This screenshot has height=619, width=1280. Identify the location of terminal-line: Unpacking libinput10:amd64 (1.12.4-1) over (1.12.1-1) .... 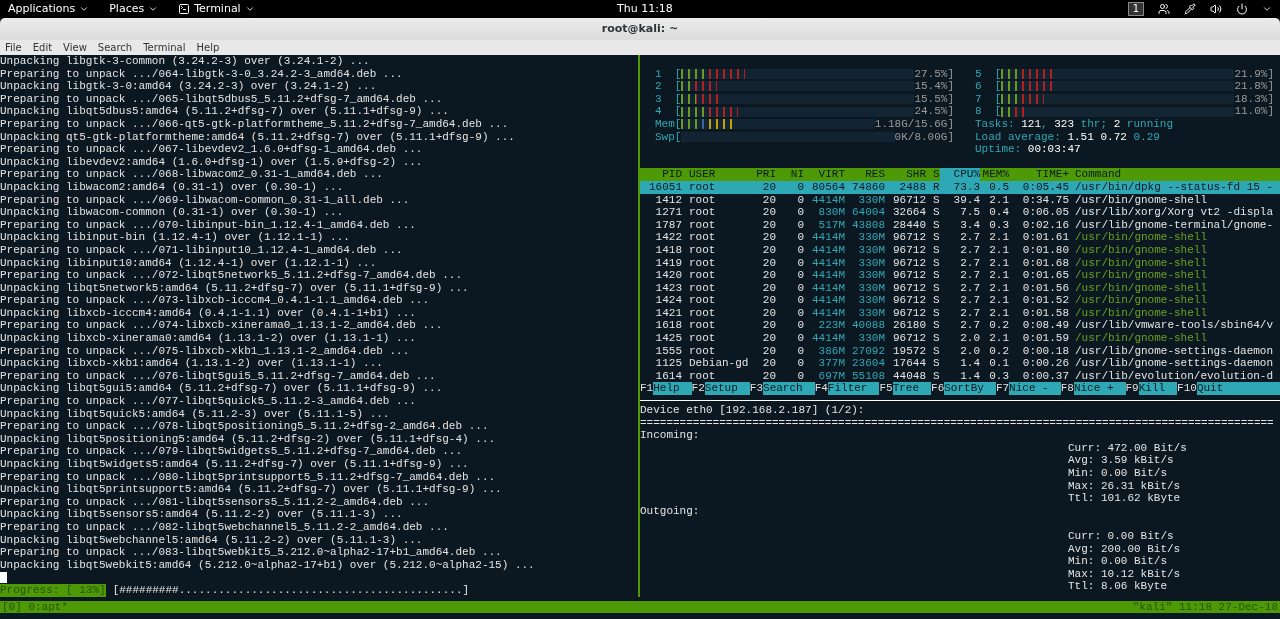
(189, 263).